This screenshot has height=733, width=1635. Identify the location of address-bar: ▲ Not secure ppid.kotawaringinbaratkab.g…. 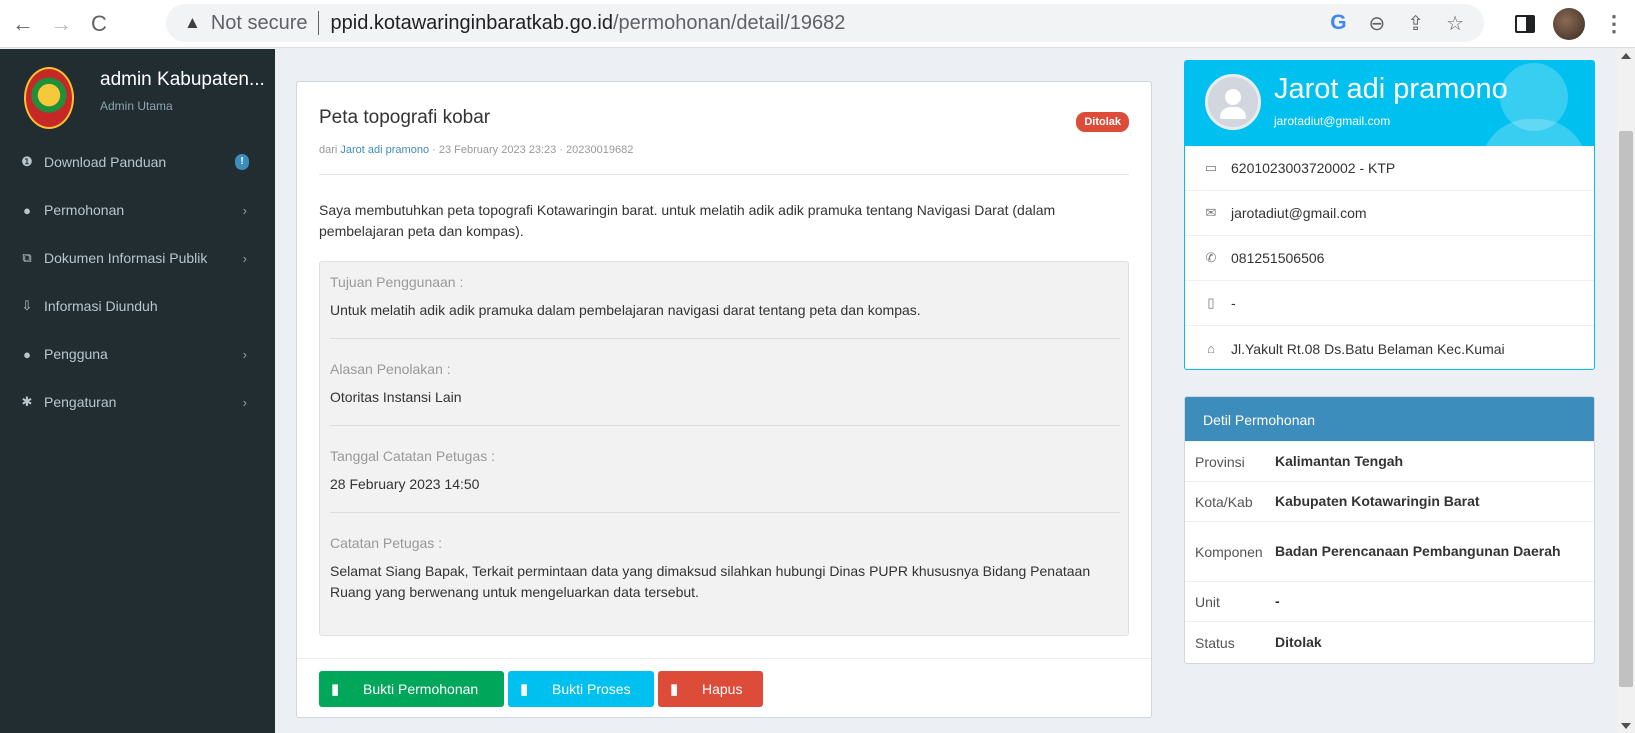
(825, 23).